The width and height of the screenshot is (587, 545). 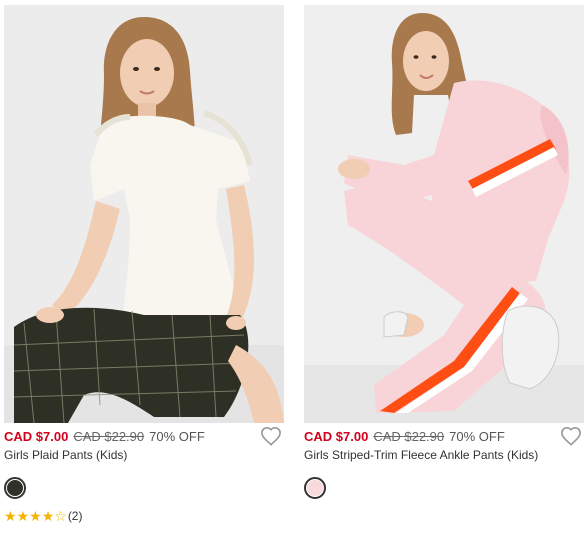 What do you see at coordinates (75, 516) in the screenshot?
I see `review-count: (2)` at bounding box center [75, 516].